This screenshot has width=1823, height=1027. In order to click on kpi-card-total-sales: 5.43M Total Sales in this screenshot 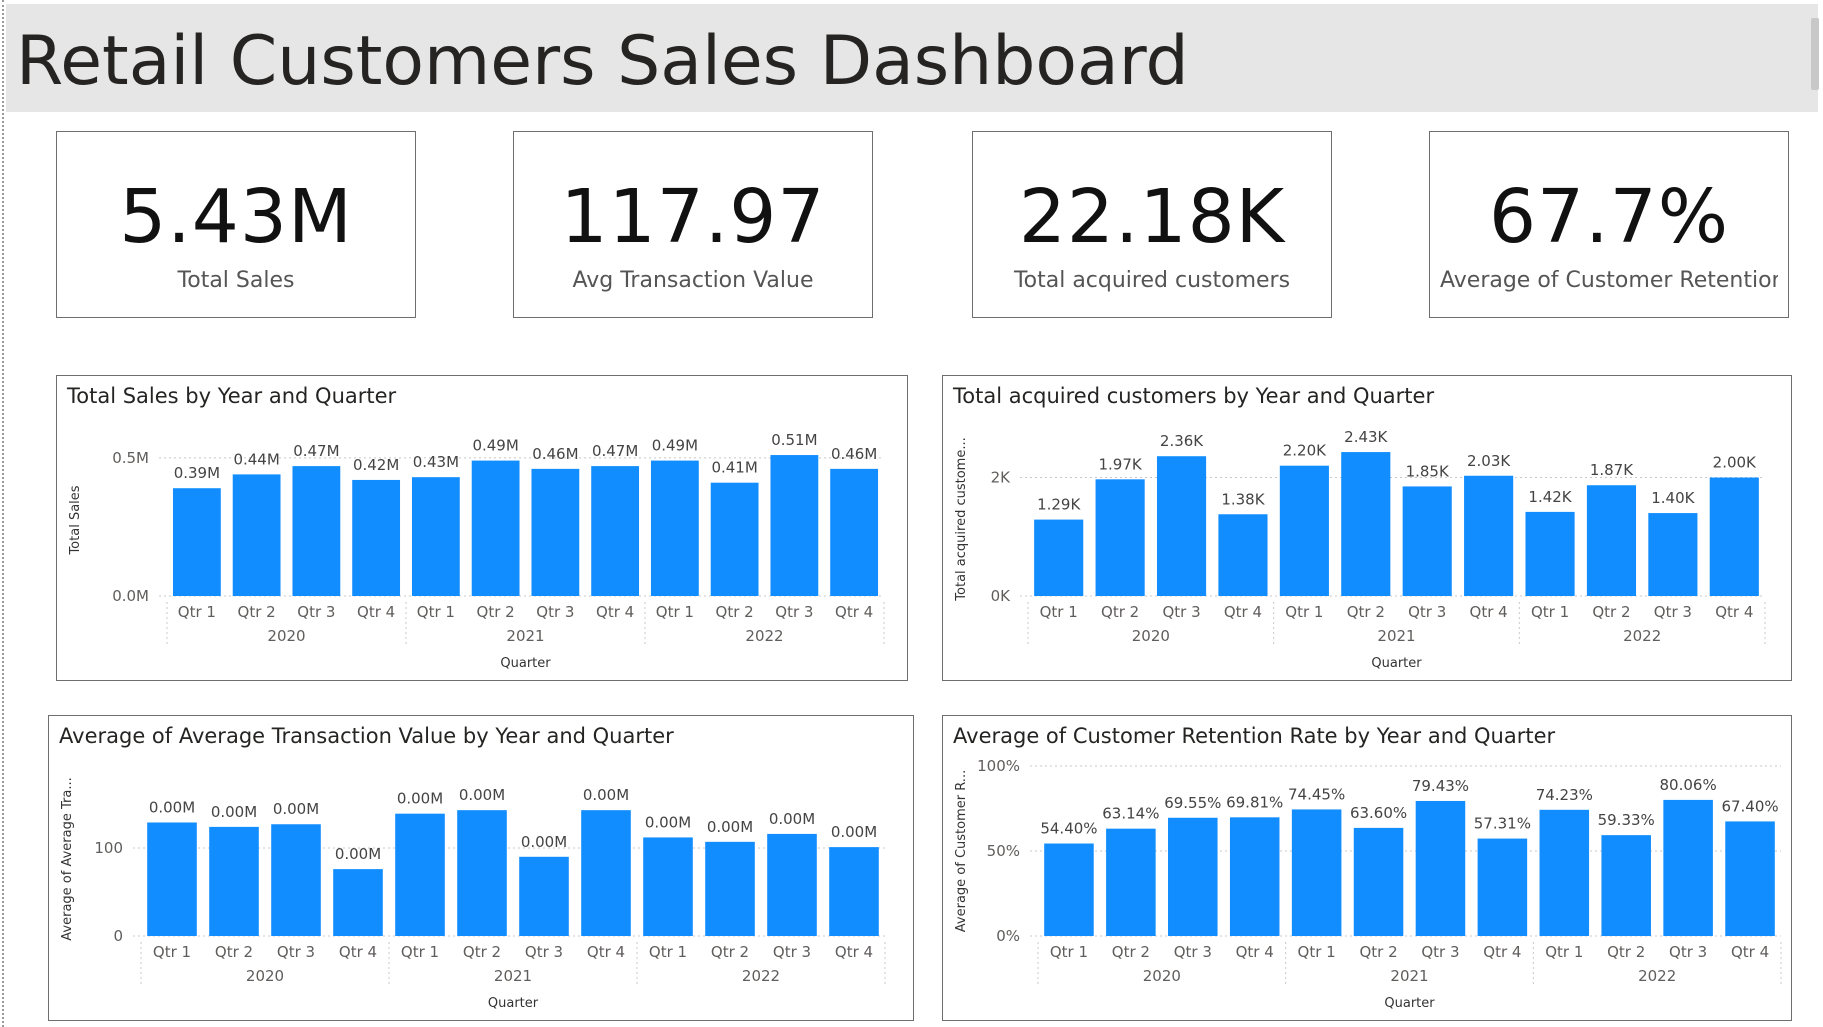, I will do `click(236, 224)`.